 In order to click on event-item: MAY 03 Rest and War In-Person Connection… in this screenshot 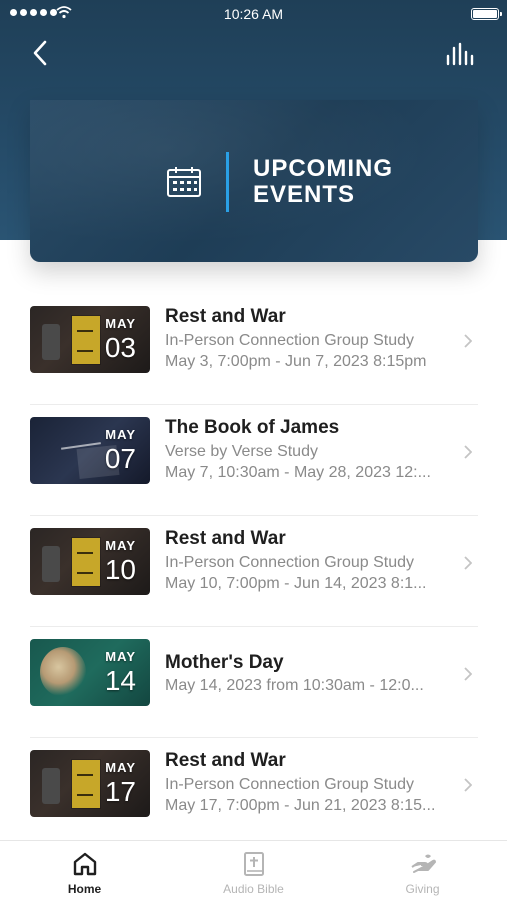, I will do `click(254, 349)`.